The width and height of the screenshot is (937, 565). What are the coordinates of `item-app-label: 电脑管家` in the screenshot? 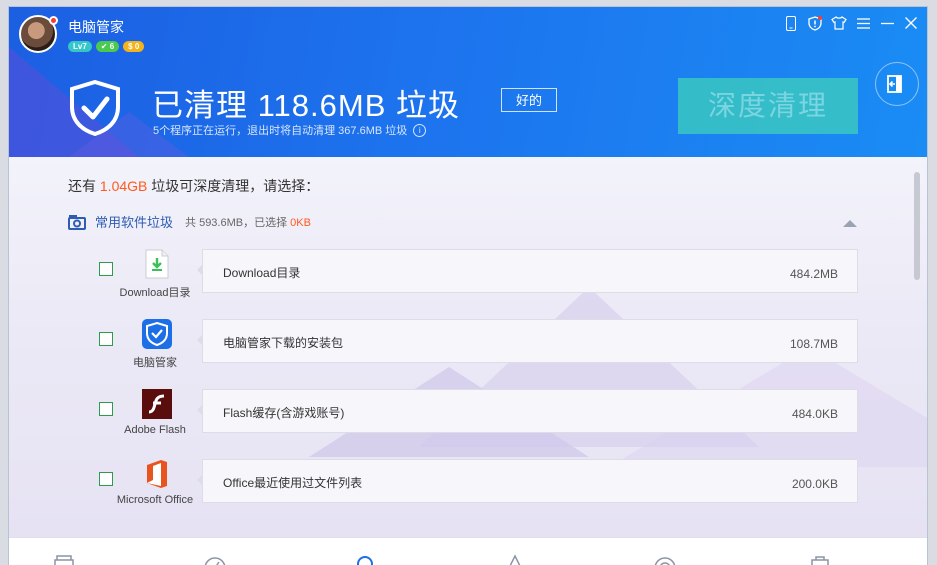 It's located at (155, 363).